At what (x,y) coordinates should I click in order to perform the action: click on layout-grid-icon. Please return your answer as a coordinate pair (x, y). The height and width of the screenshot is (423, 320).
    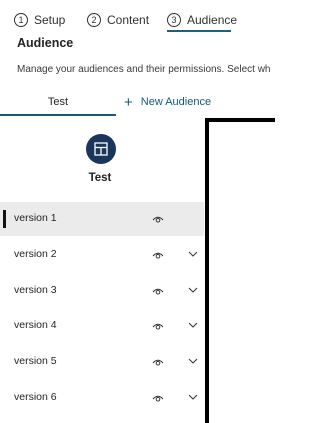
    Looking at the image, I should click on (101, 149).